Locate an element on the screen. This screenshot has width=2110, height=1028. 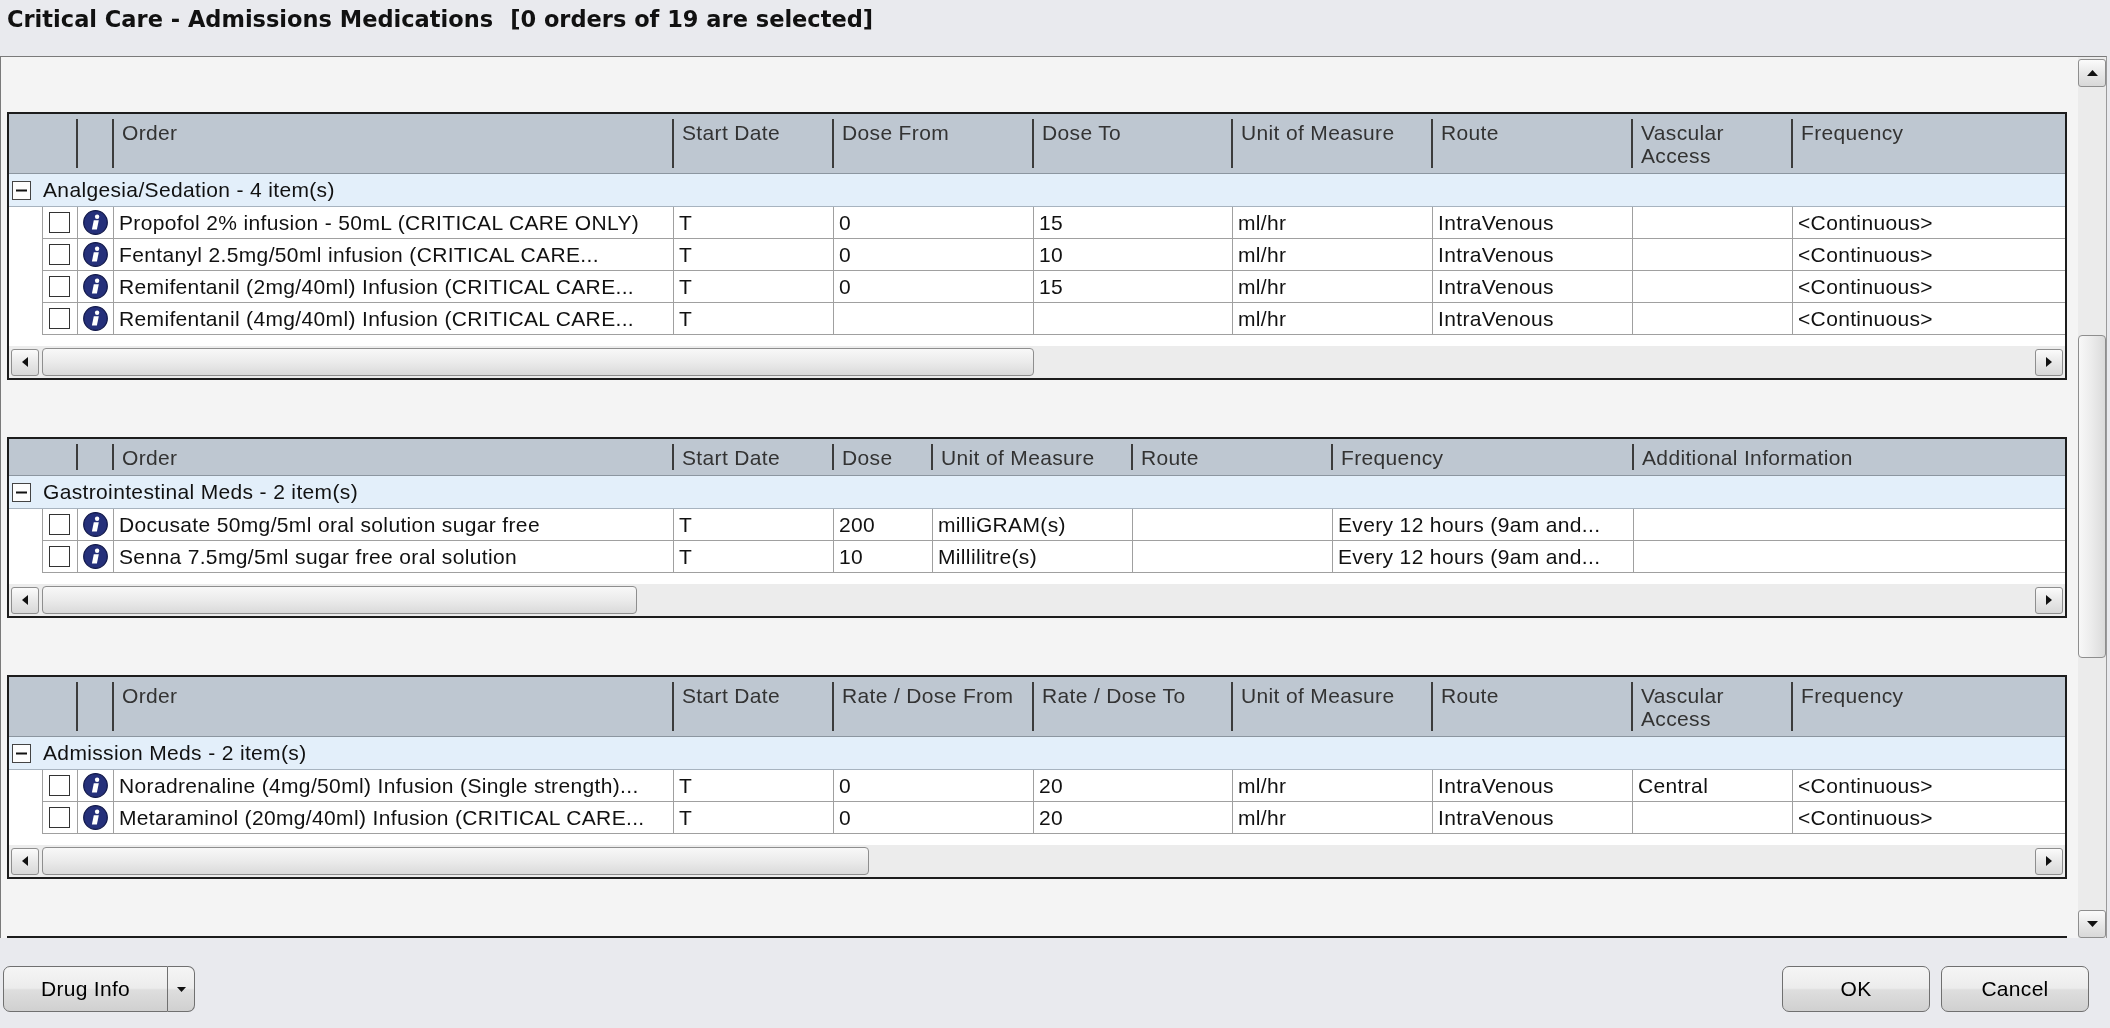
group-label: Analgesia/Sedation - 4 item(s) is located at coordinates (189, 190).